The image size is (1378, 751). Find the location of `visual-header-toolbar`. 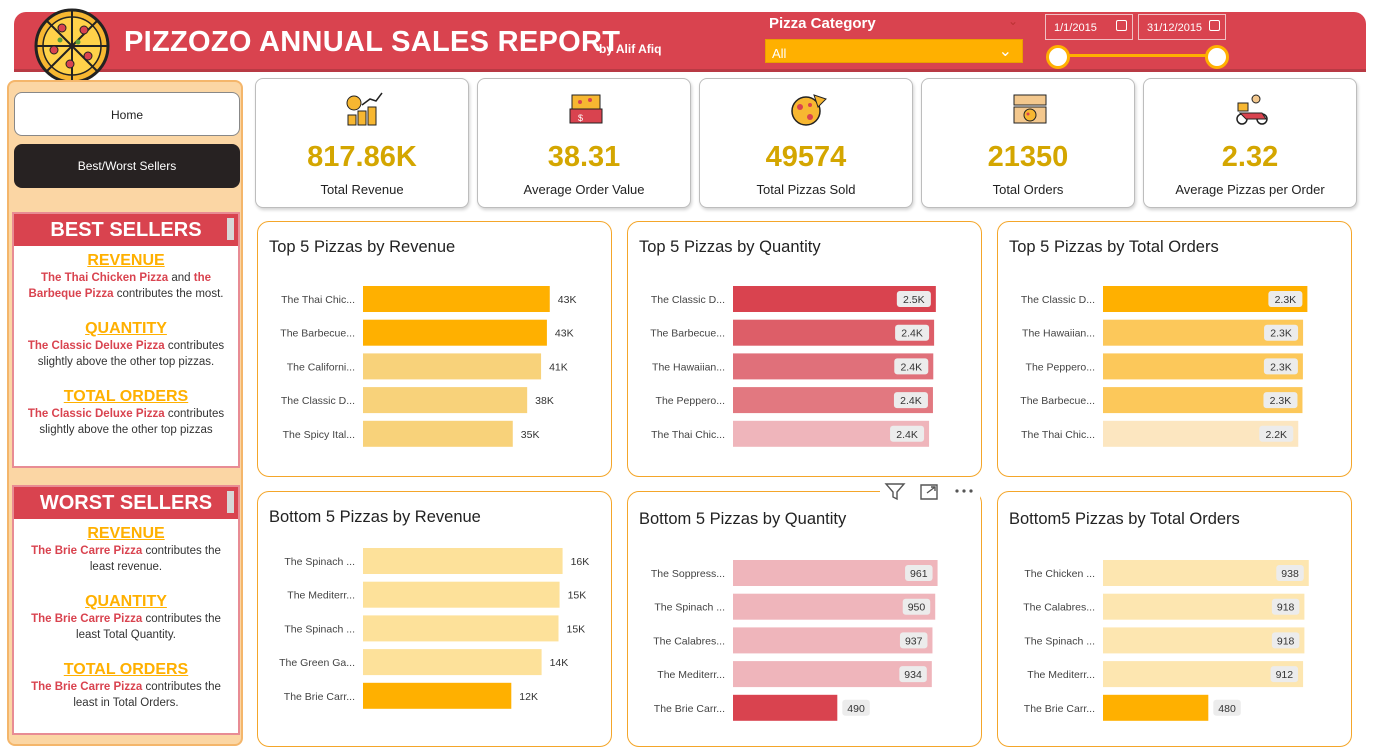

visual-header-toolbar is located at coordinates (930, 491).